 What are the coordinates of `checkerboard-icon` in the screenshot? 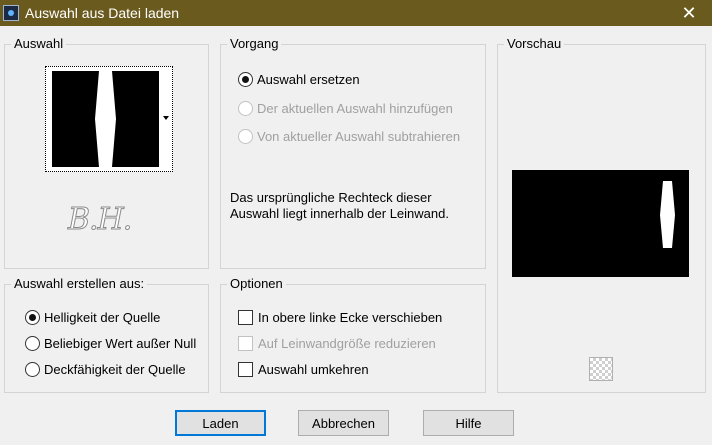 It's located at (601, 369).